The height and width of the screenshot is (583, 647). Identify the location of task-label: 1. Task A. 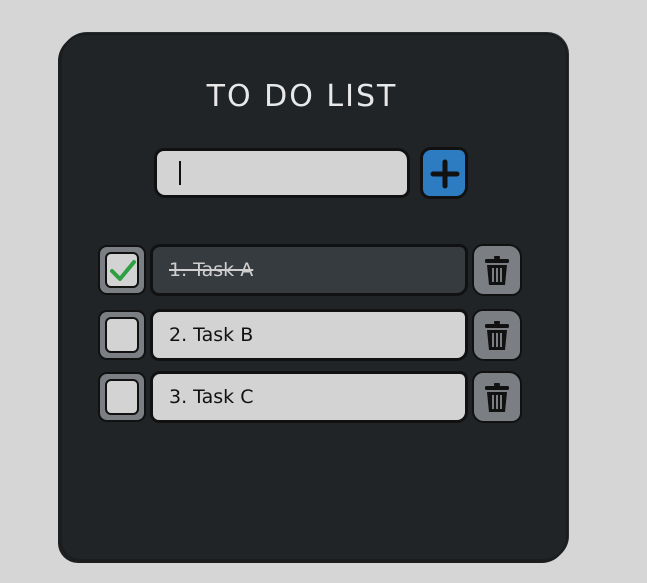
(309, 270).